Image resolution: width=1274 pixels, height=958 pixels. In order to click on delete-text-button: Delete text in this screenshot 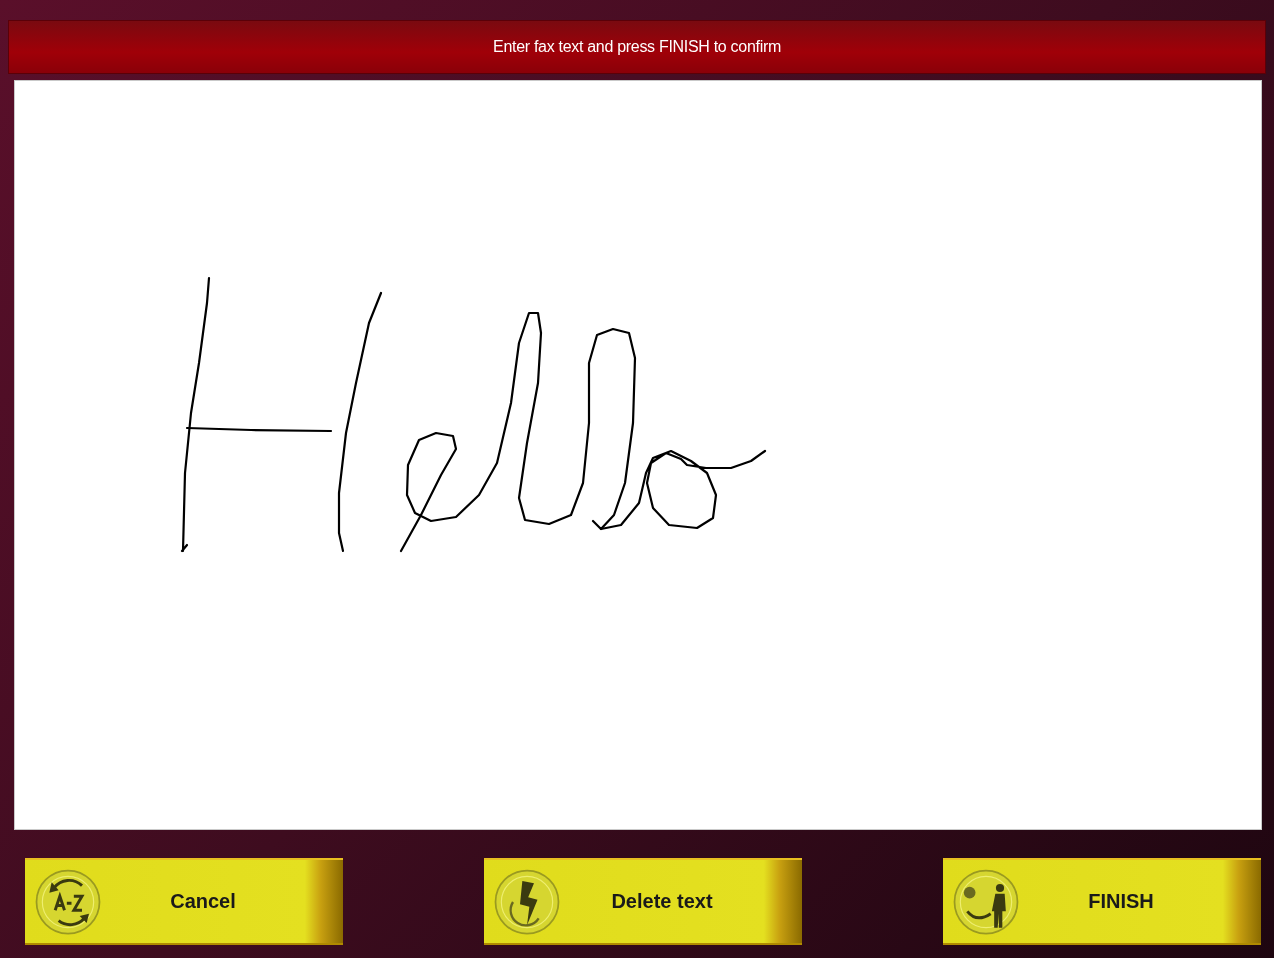, I will do `click(643, 901)`.